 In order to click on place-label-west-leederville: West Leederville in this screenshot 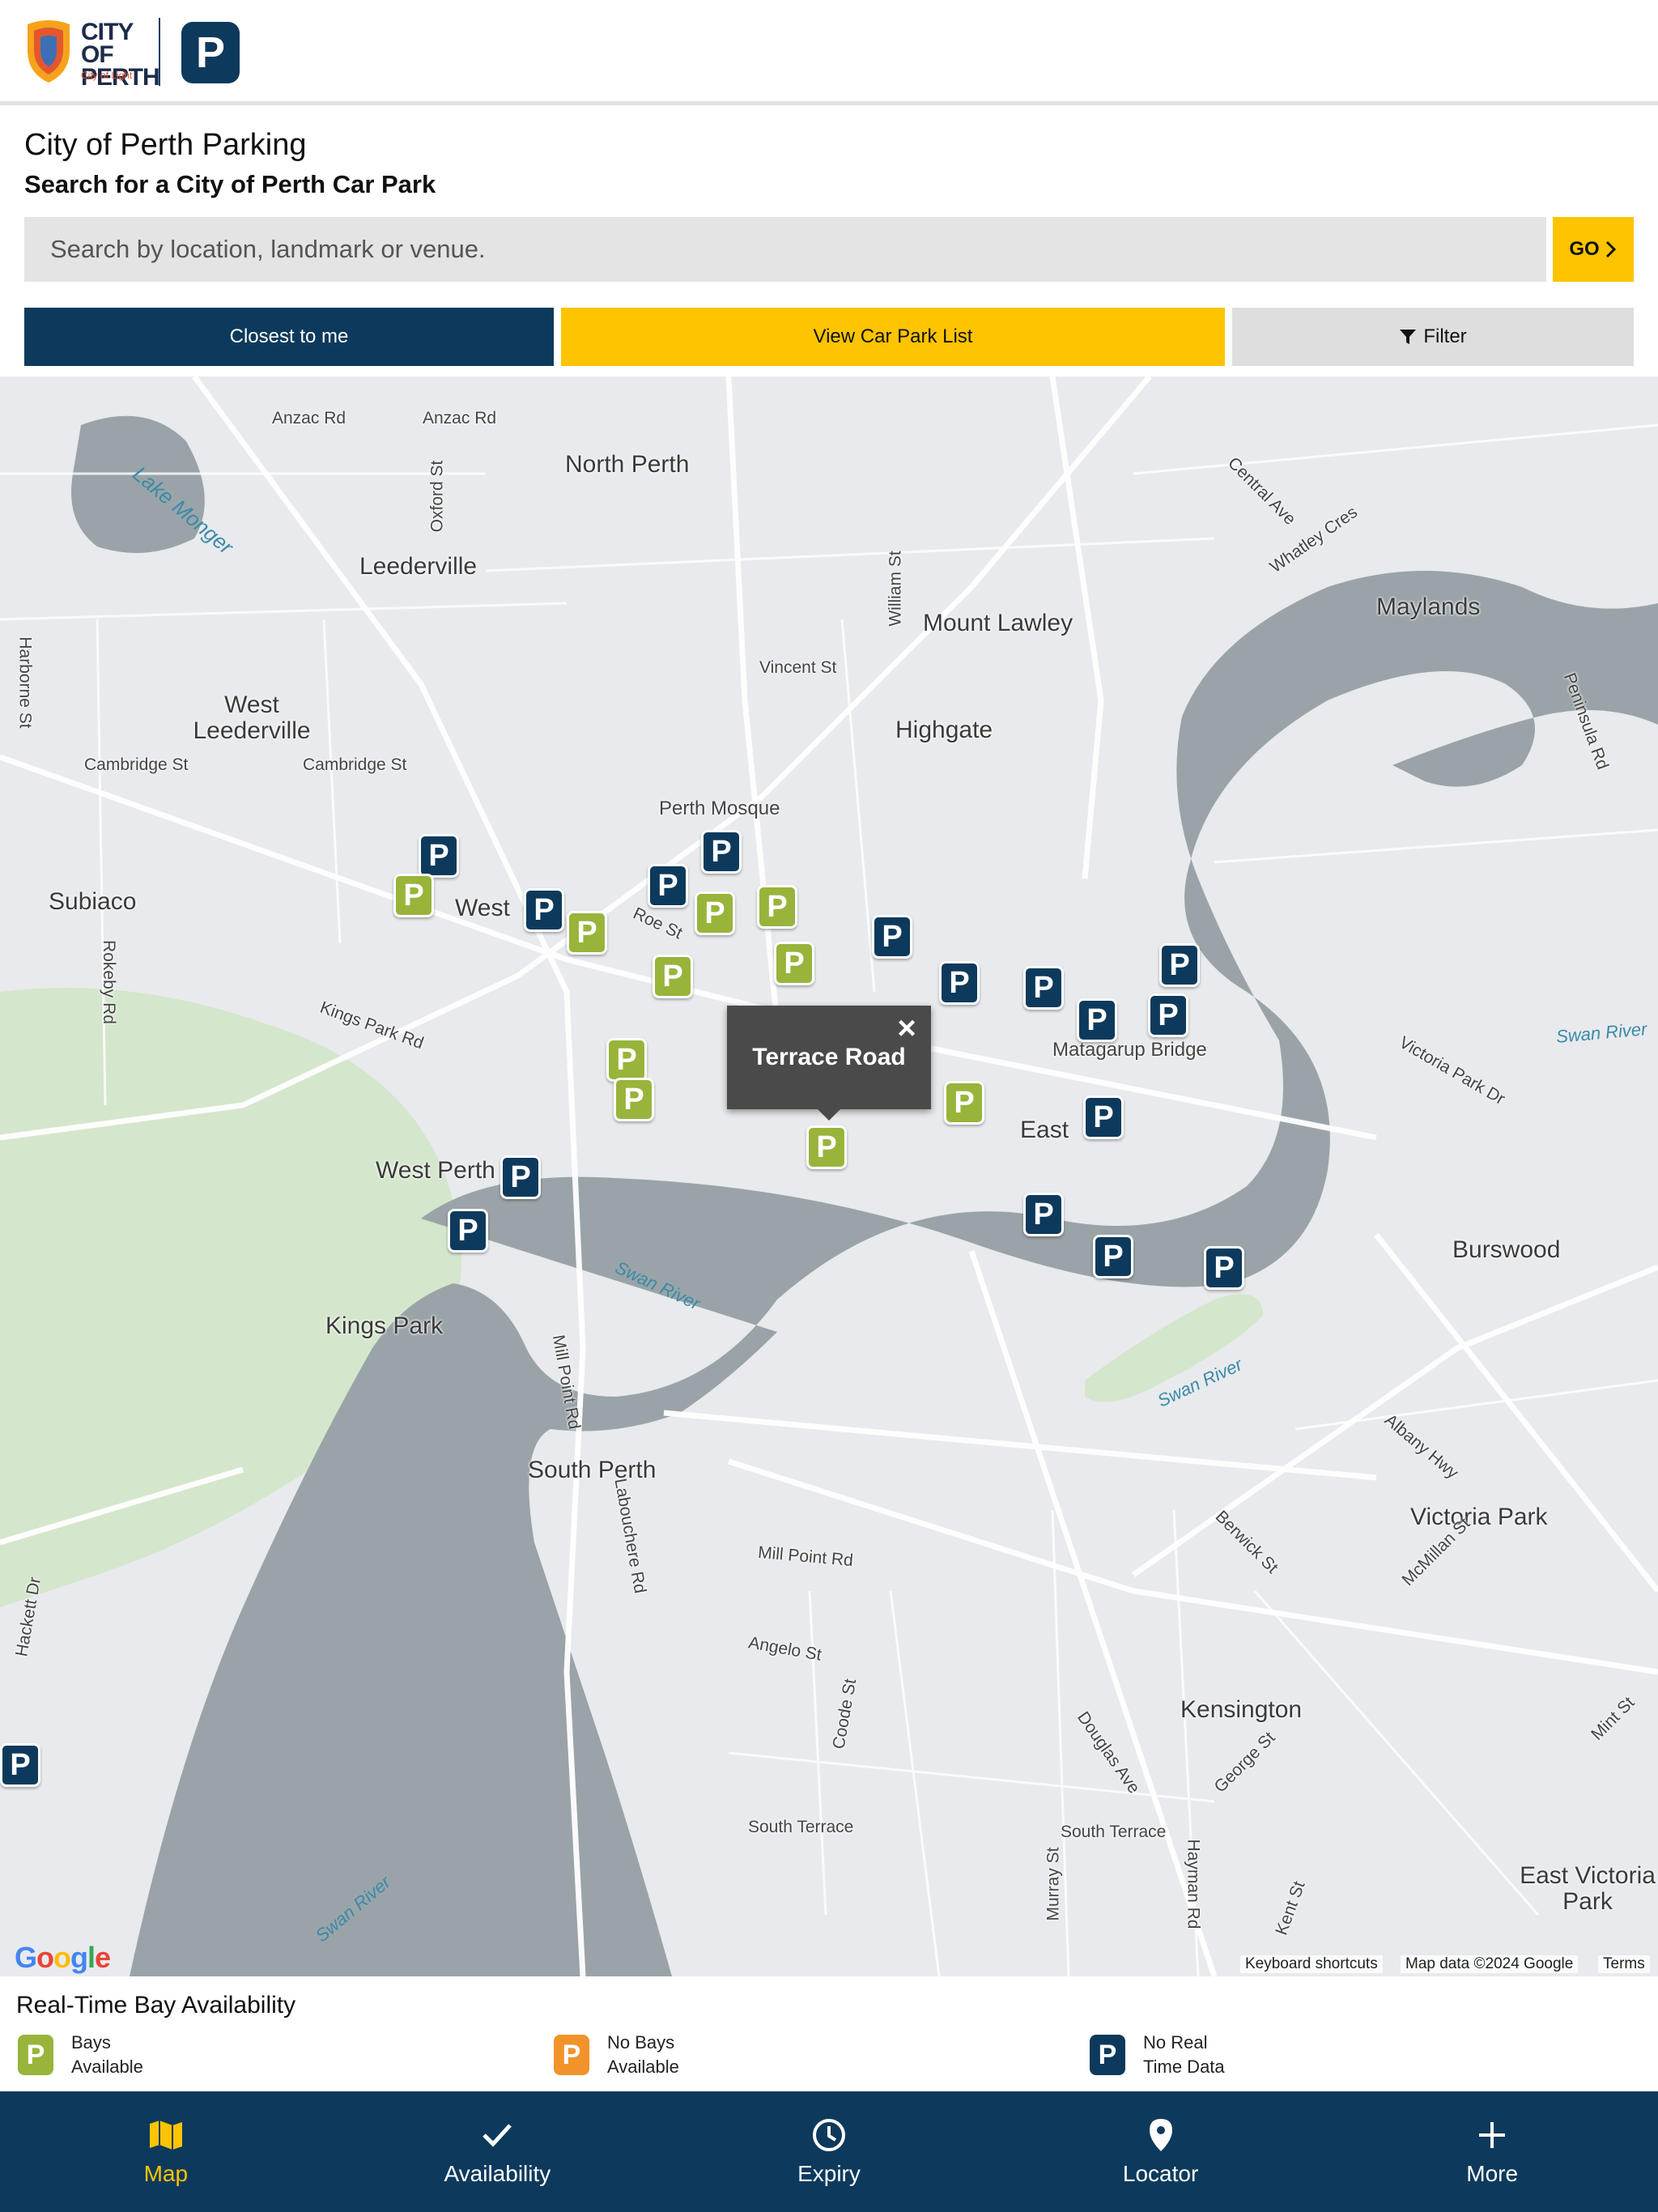, I will do `click(252, 718)`.